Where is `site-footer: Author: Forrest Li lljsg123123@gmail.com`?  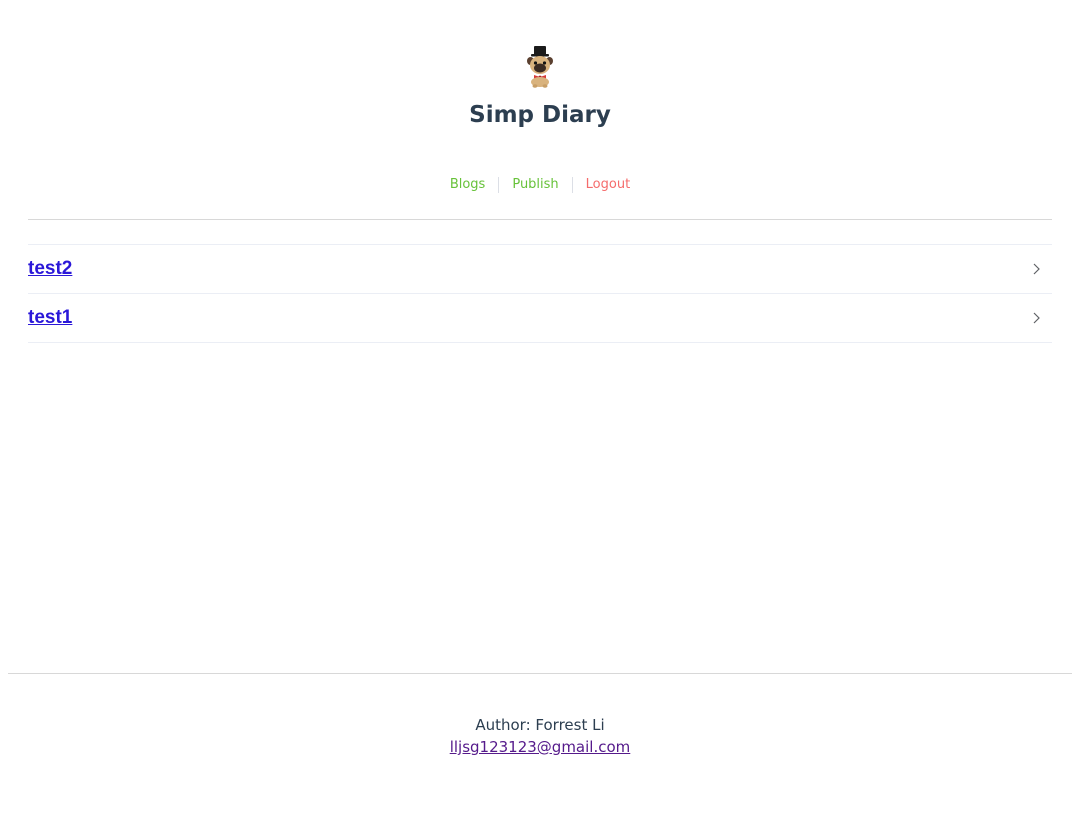
site-footer: Author: Forrest Li lljsg123123@gmail.com is located at coordinates (540, 736).